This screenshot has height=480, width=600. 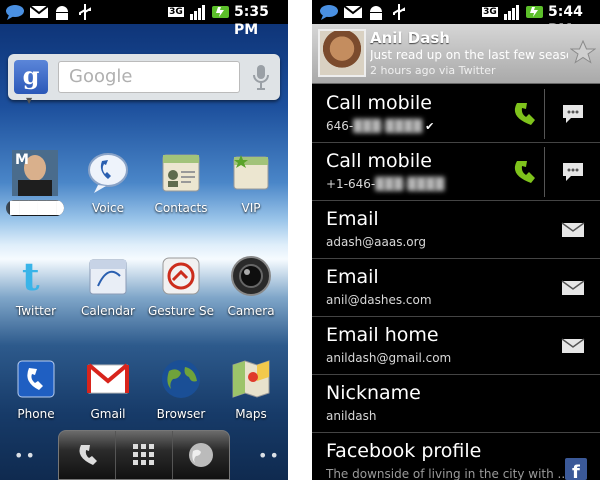 What do you see at coordinates (181, 173) in the screenshot?
I see `contacts-icon` at bounding box center [181, 173].